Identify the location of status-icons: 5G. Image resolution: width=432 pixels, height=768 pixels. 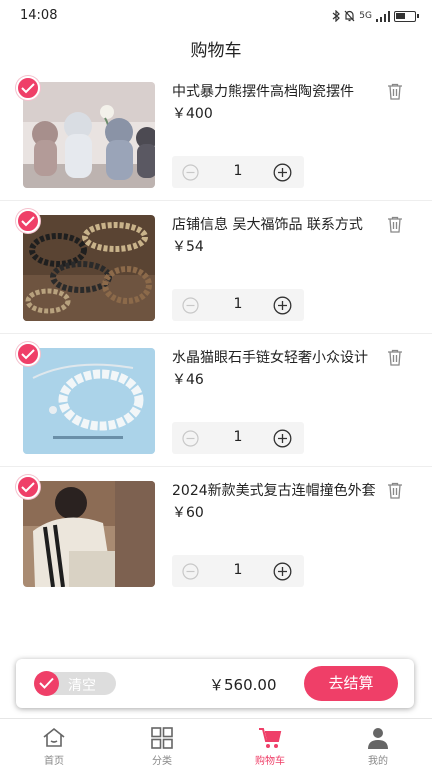
(375, 16).